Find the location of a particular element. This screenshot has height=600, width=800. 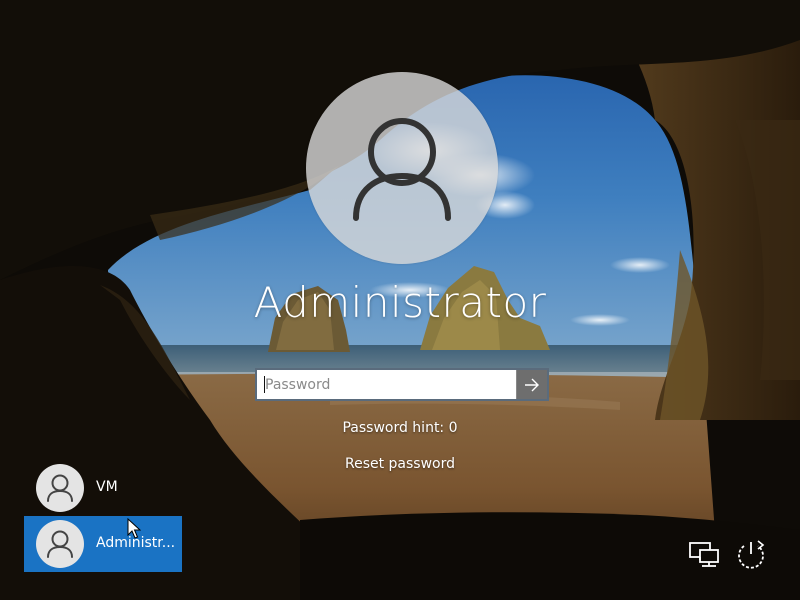

power-button is located at coordinates (751, 555).